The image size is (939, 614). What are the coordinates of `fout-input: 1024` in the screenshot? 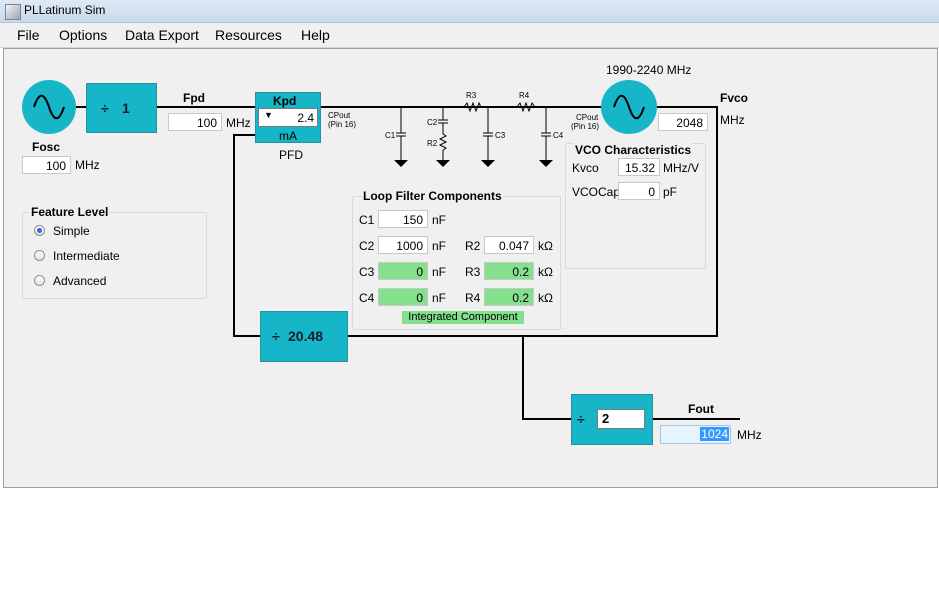 It's located at (695, 434).